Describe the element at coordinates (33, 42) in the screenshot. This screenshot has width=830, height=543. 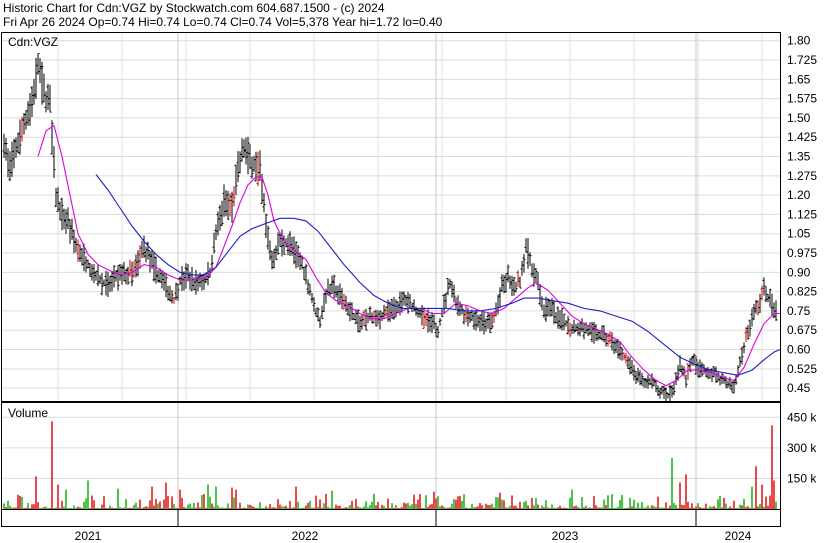
I see `price-panel-title: Cdn:VGZ` at that location.